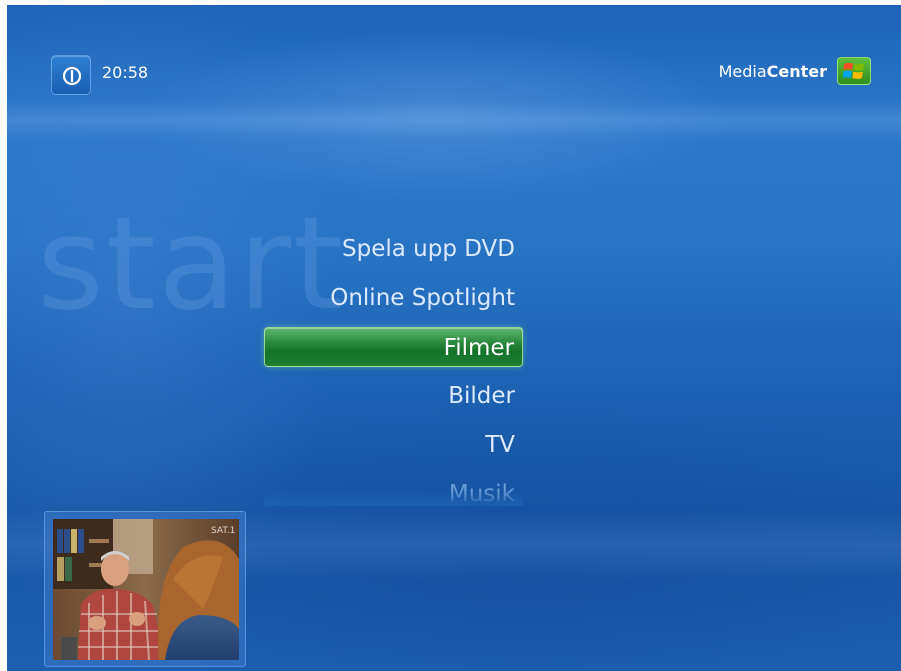 The image size is (901, 671). Describe the element at coordinates (393, 298) in the screenshot. I see `menu-item-online-spotlight: Online Spotlight` at that location.